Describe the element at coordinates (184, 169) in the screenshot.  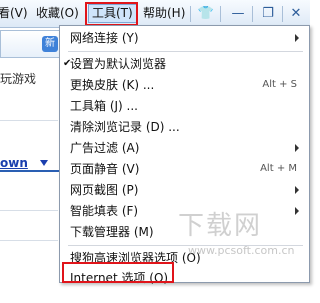
I see `menu-item-mute-page: 页面静音 (V) Alt + M` at that location.